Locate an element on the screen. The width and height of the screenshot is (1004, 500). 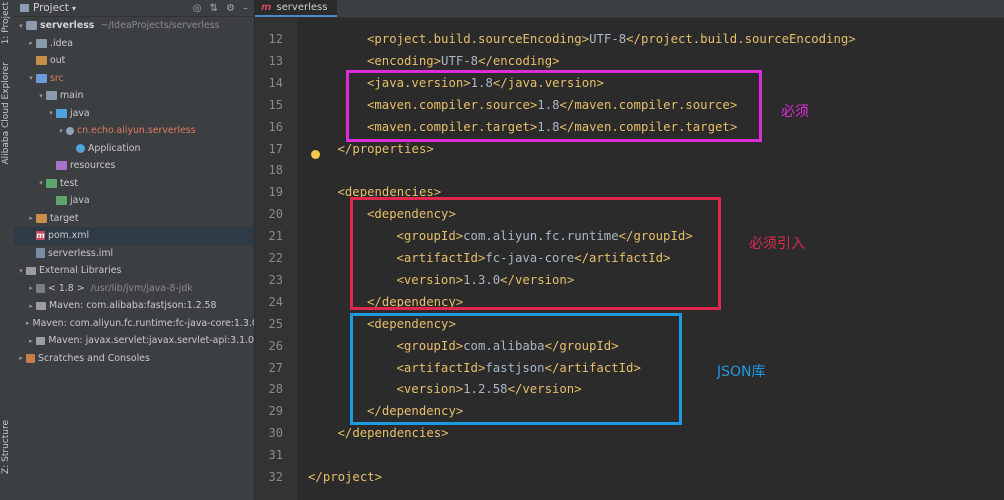
panel-title: Project is located at coordinates (51, 8).